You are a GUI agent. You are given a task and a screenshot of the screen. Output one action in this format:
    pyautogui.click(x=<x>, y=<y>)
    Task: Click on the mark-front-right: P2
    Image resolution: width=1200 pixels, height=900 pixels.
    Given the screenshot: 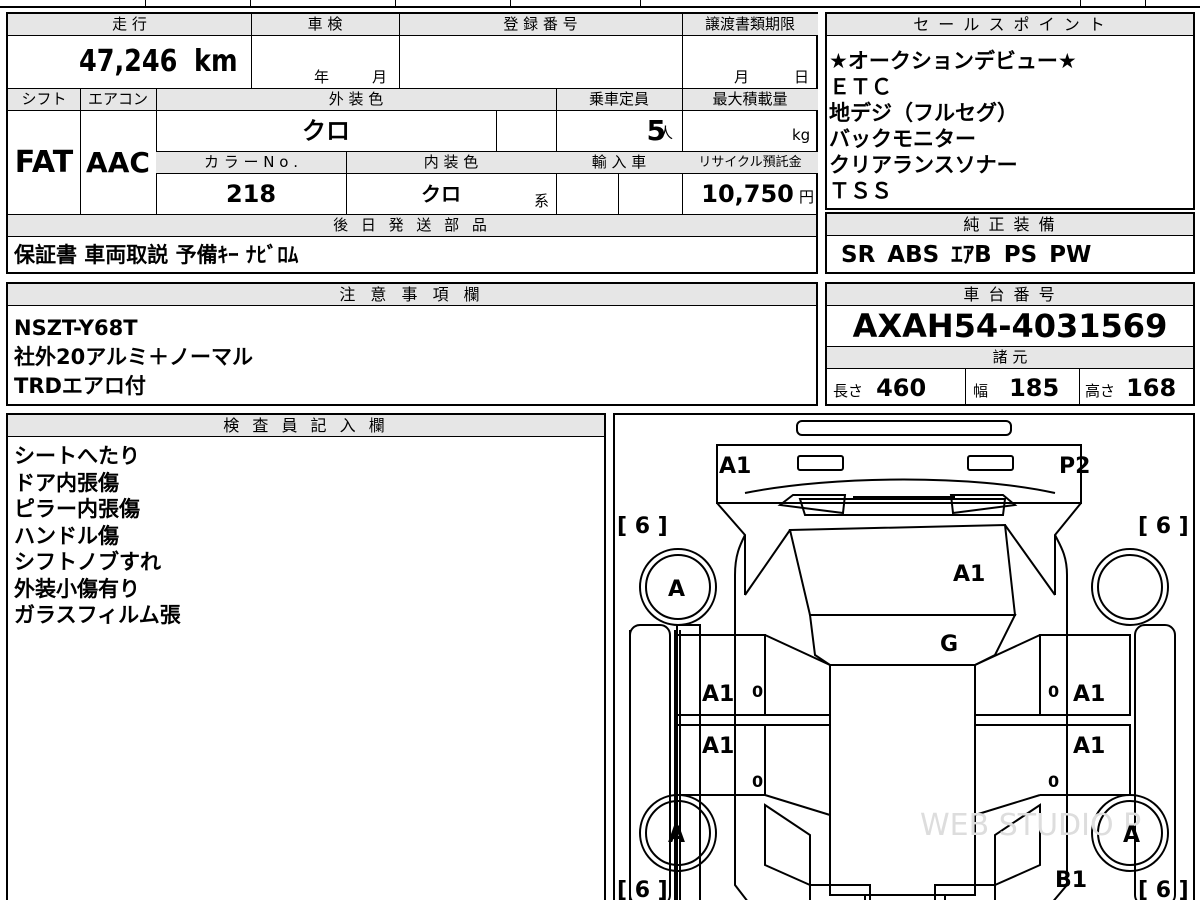 What is the action you would take?
    pyautogui.click(x=1074, y=466)
    